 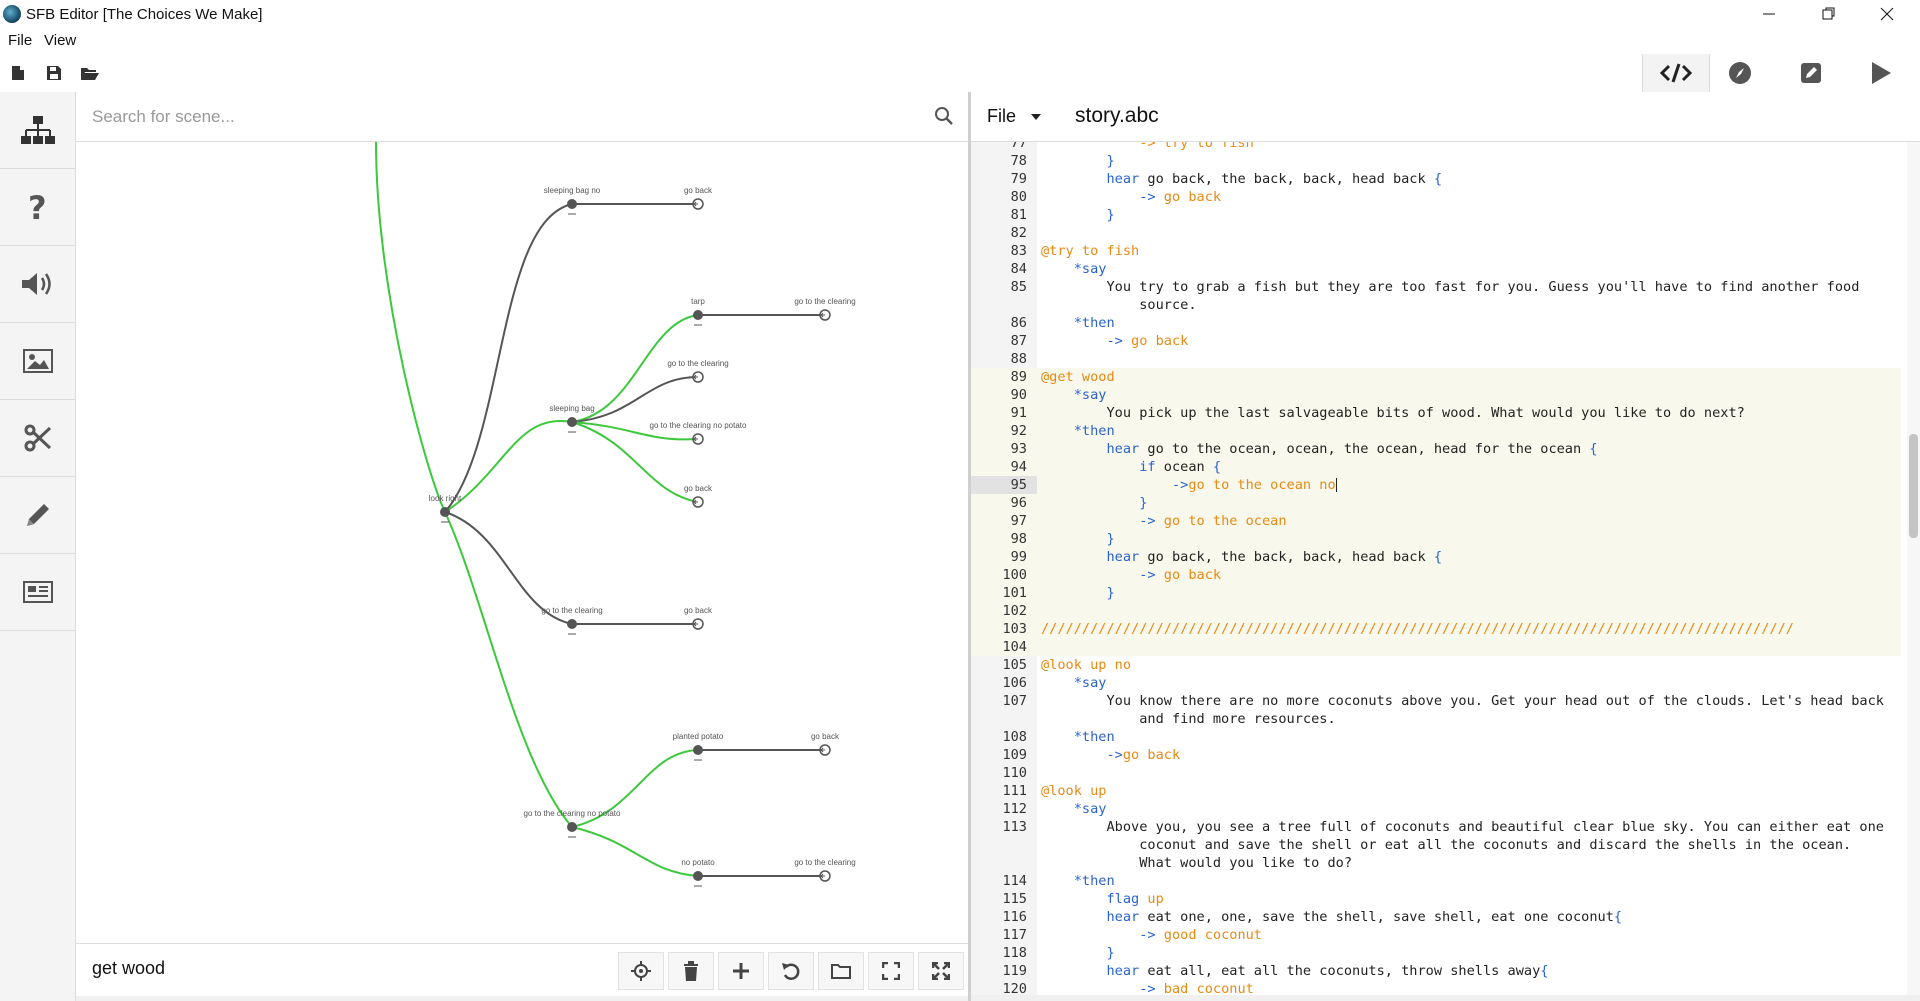 What do you see at coordinates (641, 971) in the screenshot?
I see `center-view-button` at bounding box center [641, 971].